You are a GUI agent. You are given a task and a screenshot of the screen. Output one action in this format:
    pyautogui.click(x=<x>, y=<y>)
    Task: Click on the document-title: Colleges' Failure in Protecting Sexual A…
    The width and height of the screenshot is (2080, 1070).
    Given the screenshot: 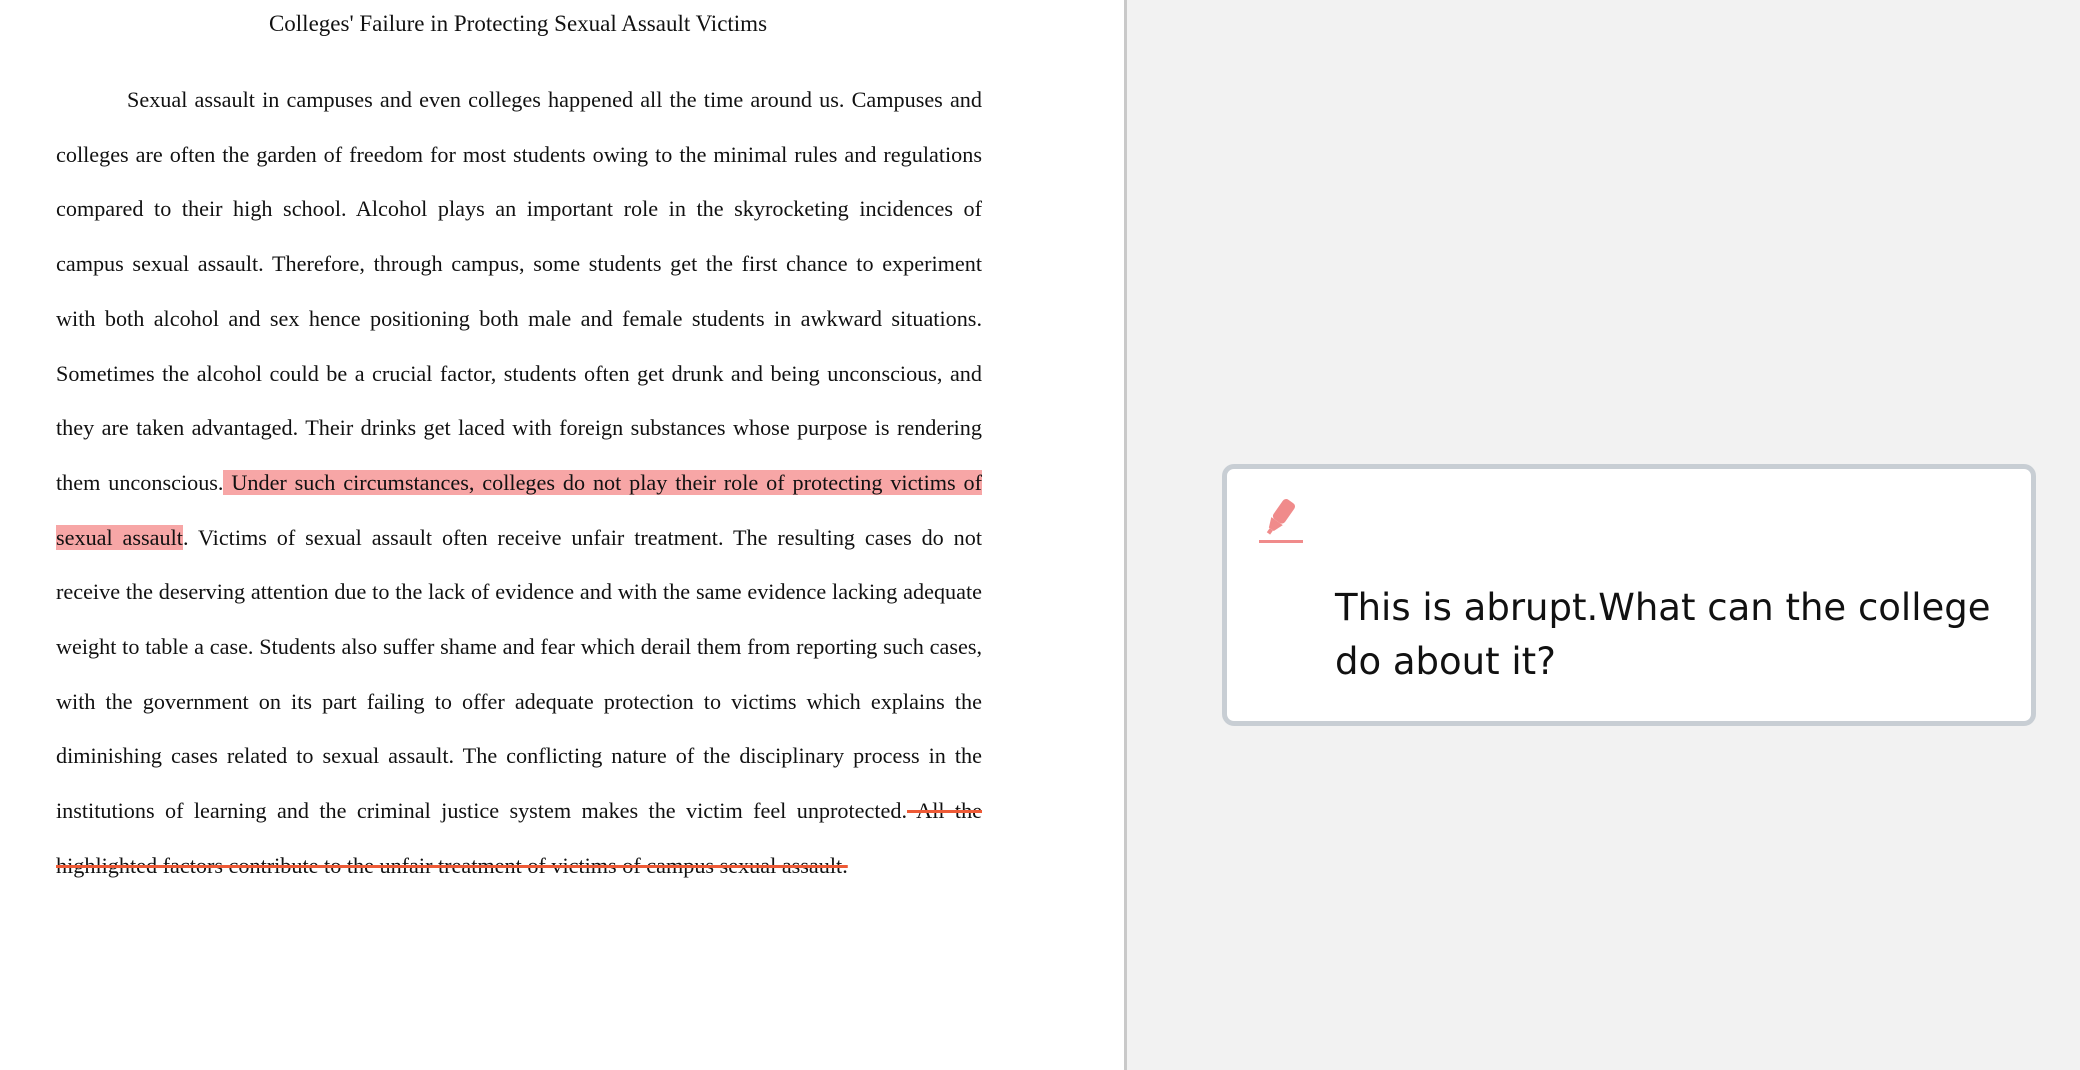 What is the action you would take?
    pyautogui.click(x=518, y=23)
    